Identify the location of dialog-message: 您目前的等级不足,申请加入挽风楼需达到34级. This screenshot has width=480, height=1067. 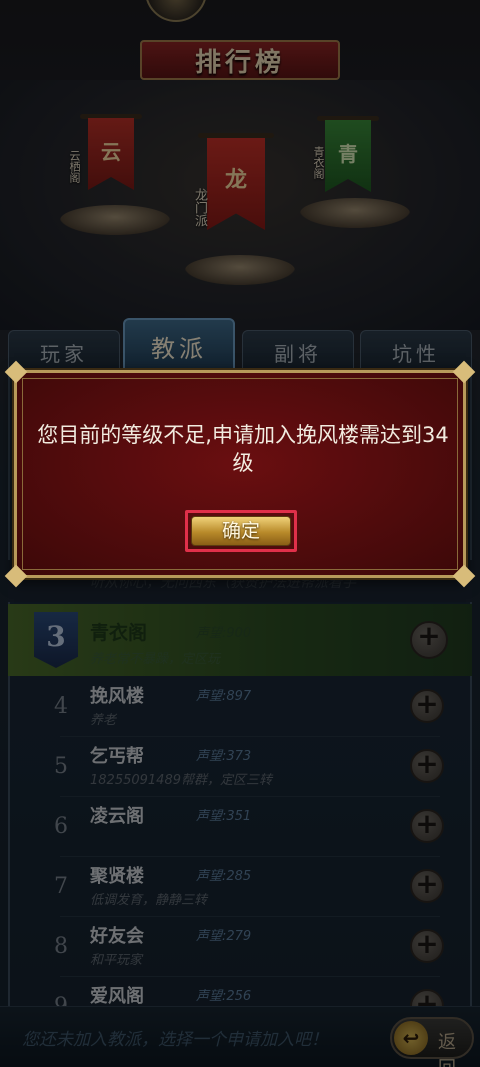
(243, 449).